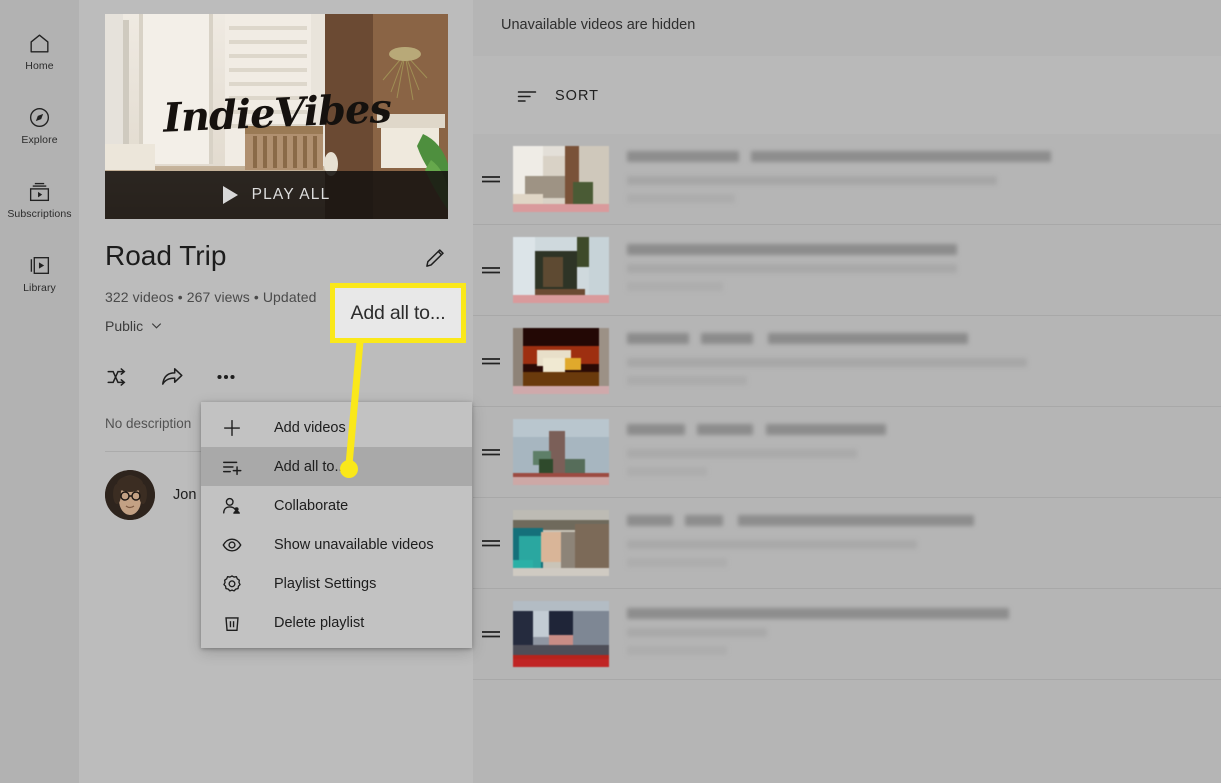  What do you see at coordinates (232, 428) in the screenshot?
I see `plus-icon` at bounding box center [232, 428].